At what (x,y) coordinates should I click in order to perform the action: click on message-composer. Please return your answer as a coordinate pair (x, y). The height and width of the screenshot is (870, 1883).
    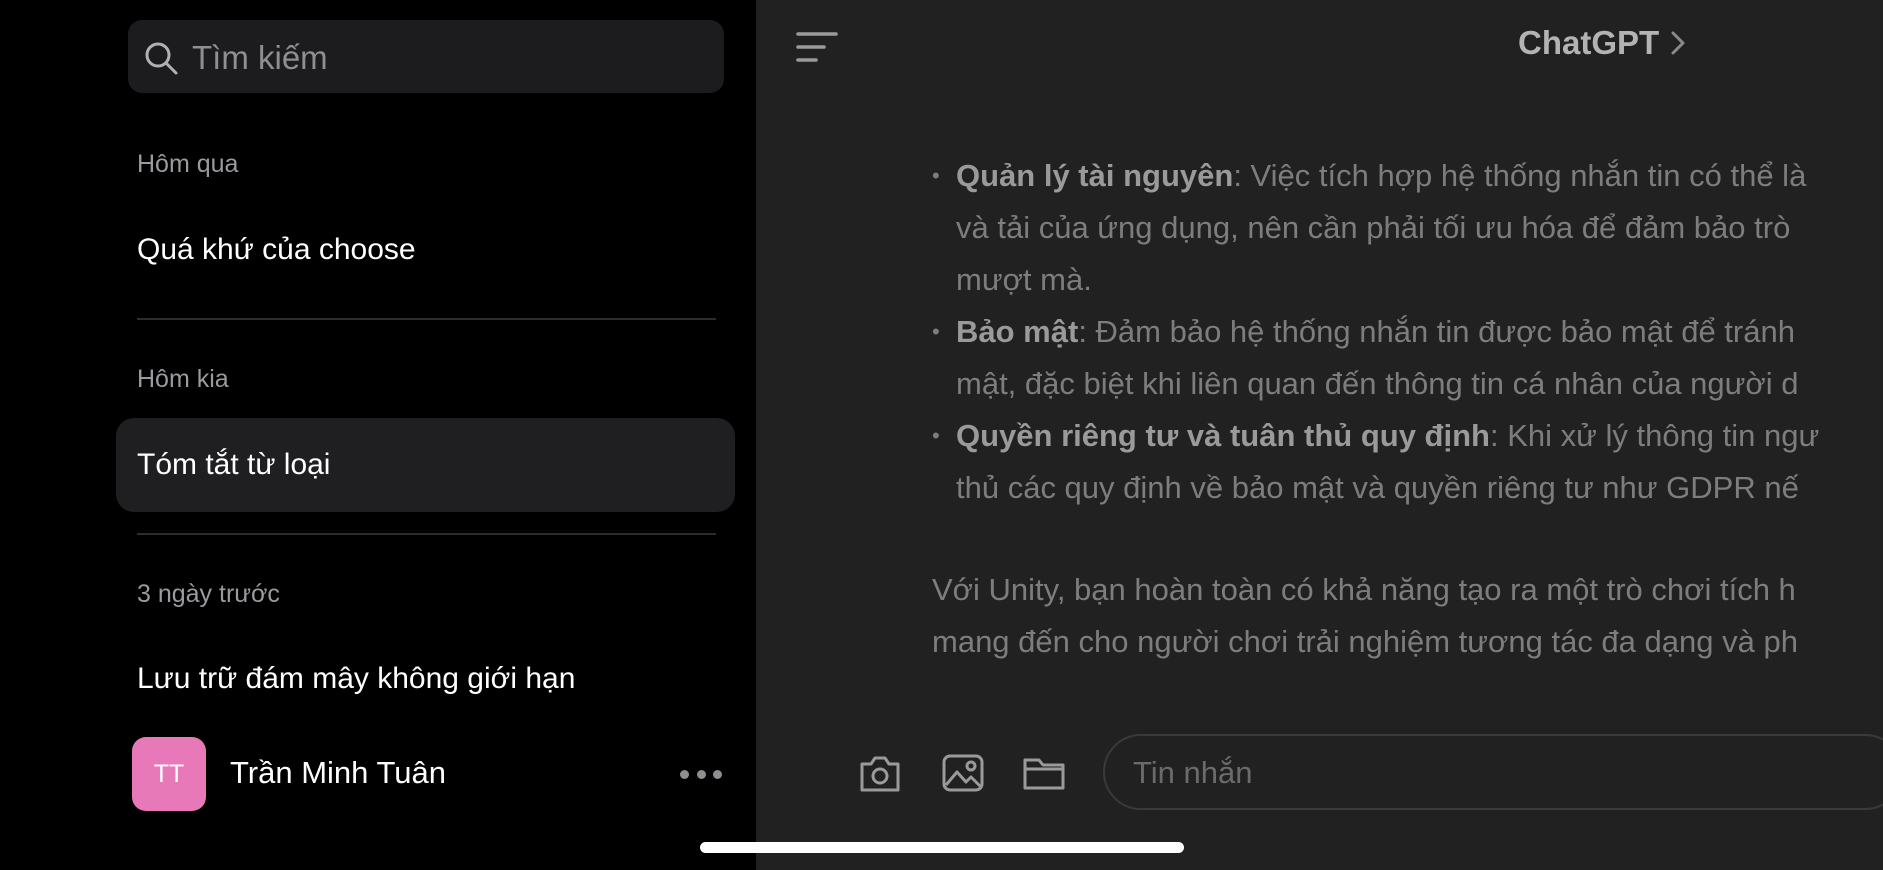
    Looking at the image, I should click on (1493, 772).